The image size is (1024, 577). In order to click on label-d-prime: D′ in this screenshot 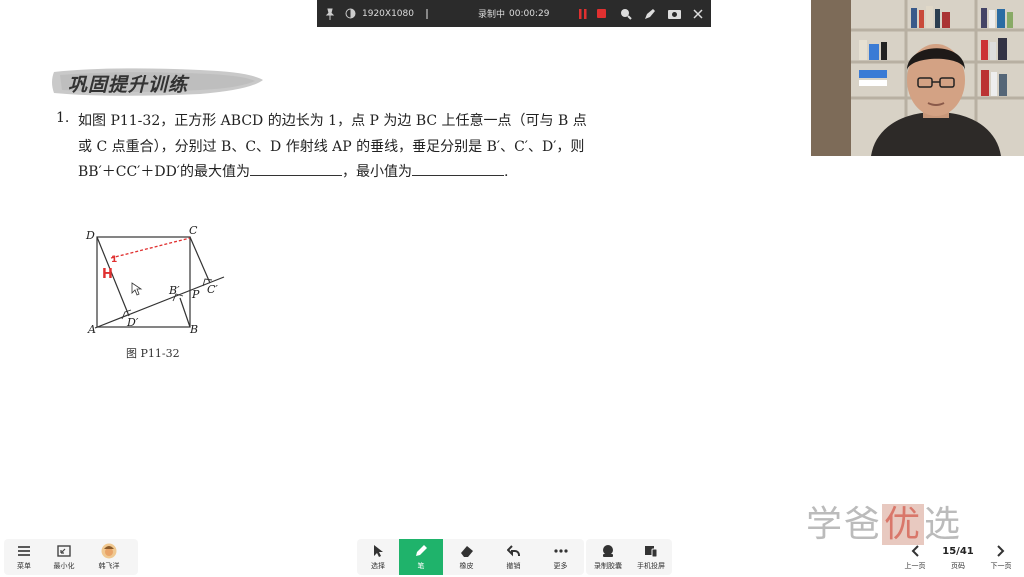, I will do `click(132, 322)`.